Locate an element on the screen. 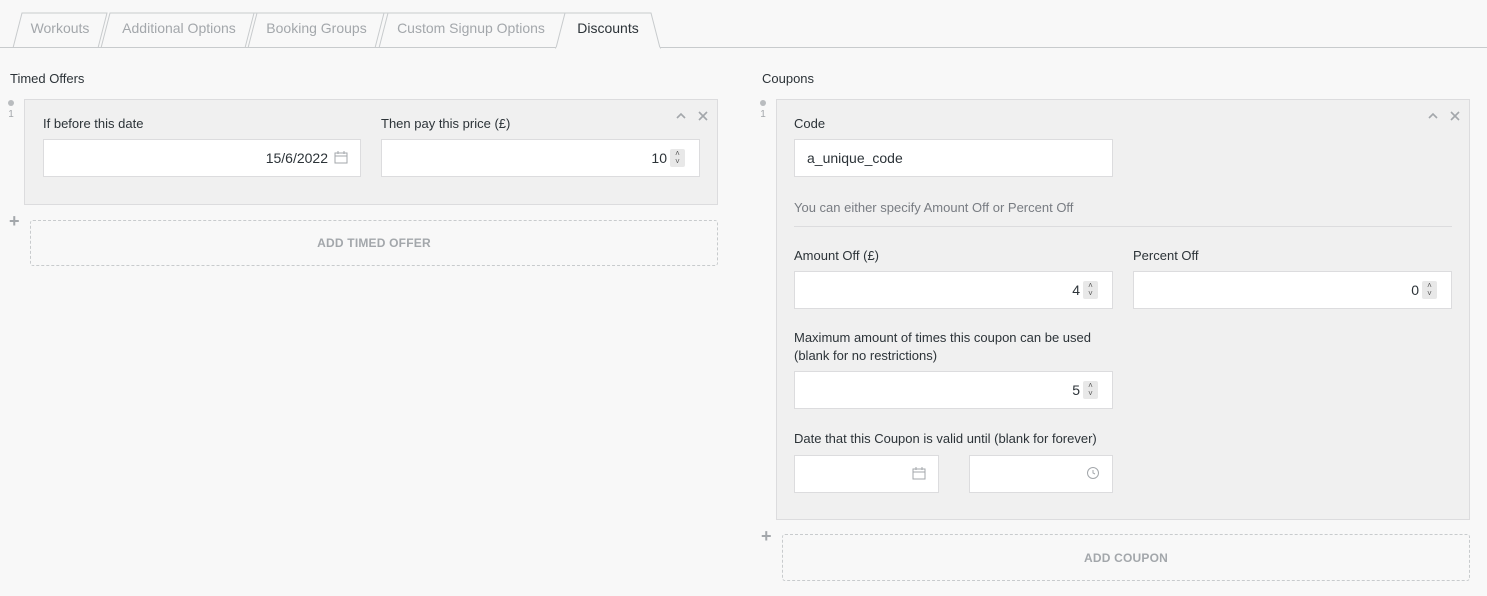  tab-label: Discounts is located at coordinates (608, 28).